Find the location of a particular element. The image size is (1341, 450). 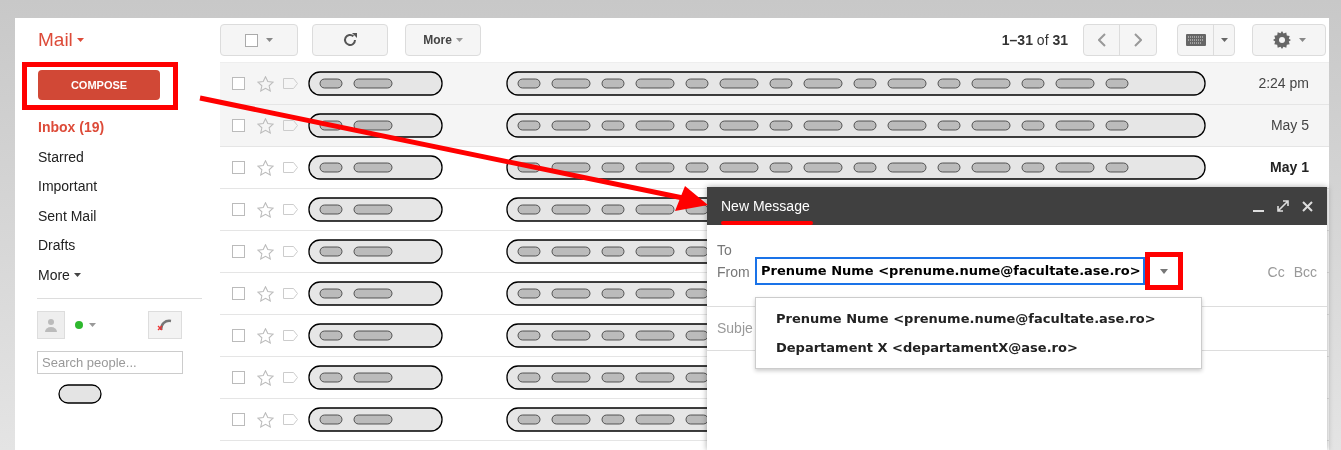

message-date: May 5 is located at coordinates (1290, 125).